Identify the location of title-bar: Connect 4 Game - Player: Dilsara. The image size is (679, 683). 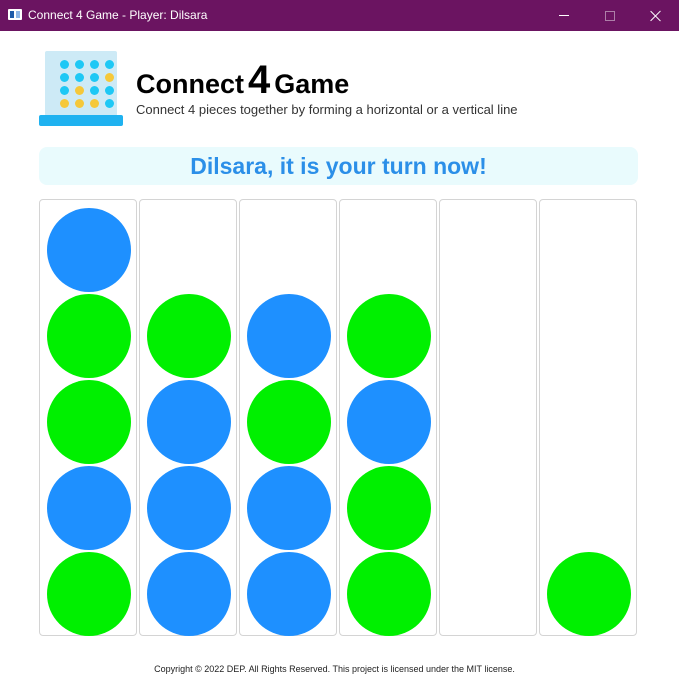
(339, 15).